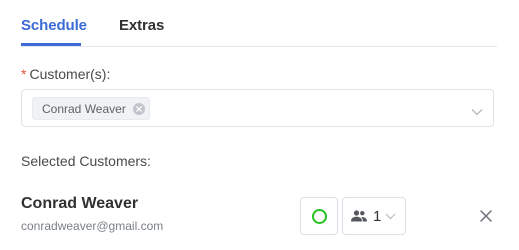 The image size is (519, 250). I want to click on customers-label-text: Customer(s):, so click(70, 74).